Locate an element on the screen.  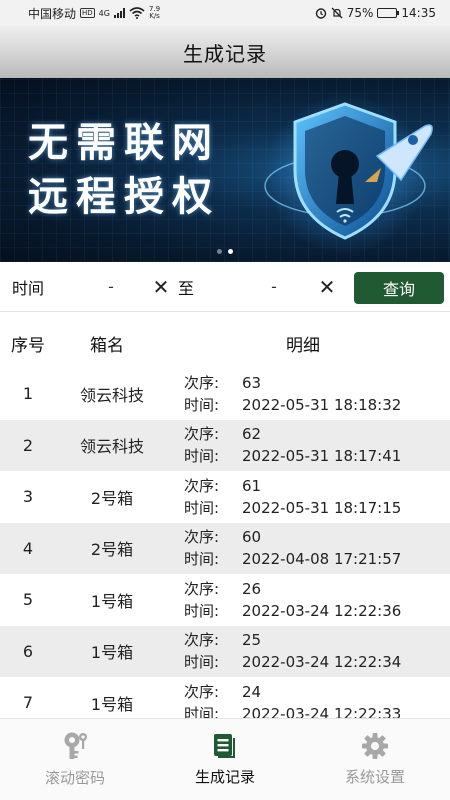
banner-line-1: 无需联网 is located at coordinates (124, 142).